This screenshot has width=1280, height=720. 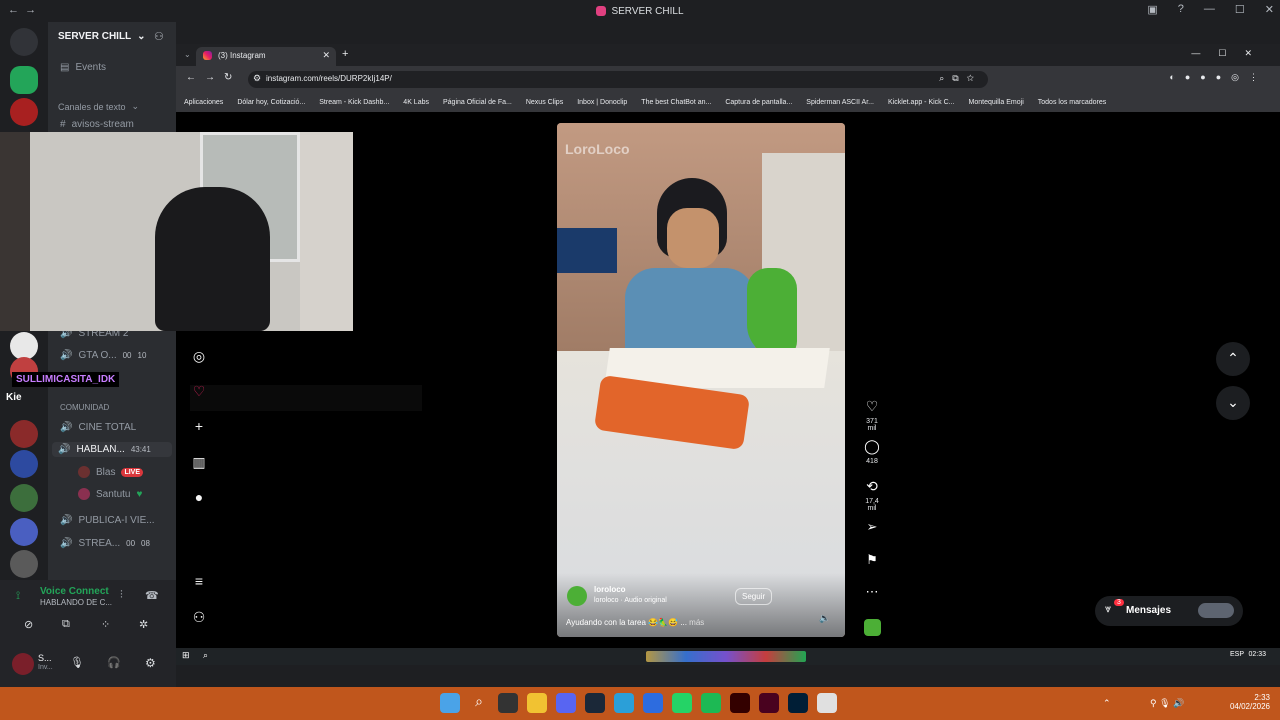 What do you see at coordinates (872, 415) in the screenshot?
I see `like-button: ♡ 371 mil` at bounding box center [872, 415].